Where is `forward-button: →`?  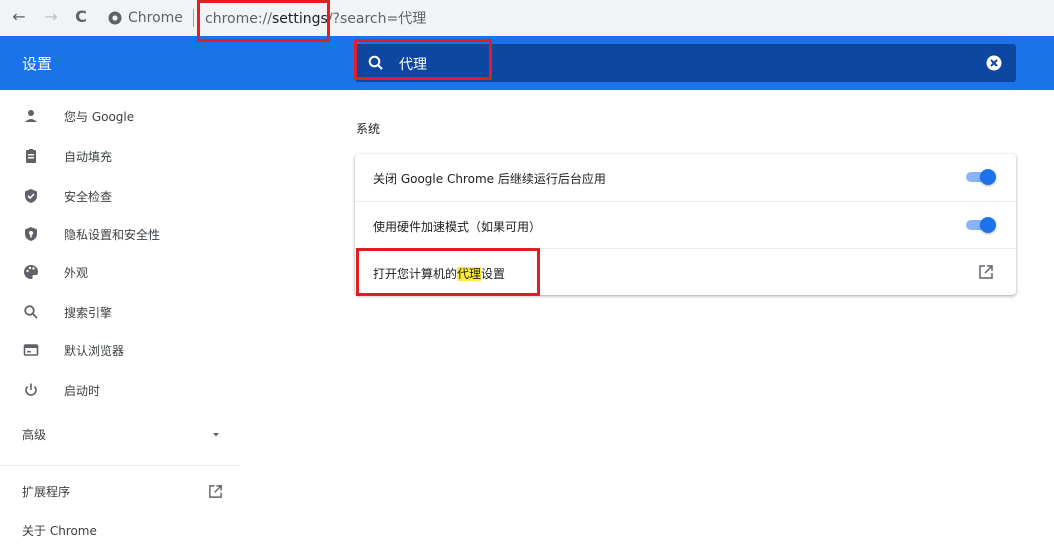
forward-button: → is located at coordinates (51, 17).